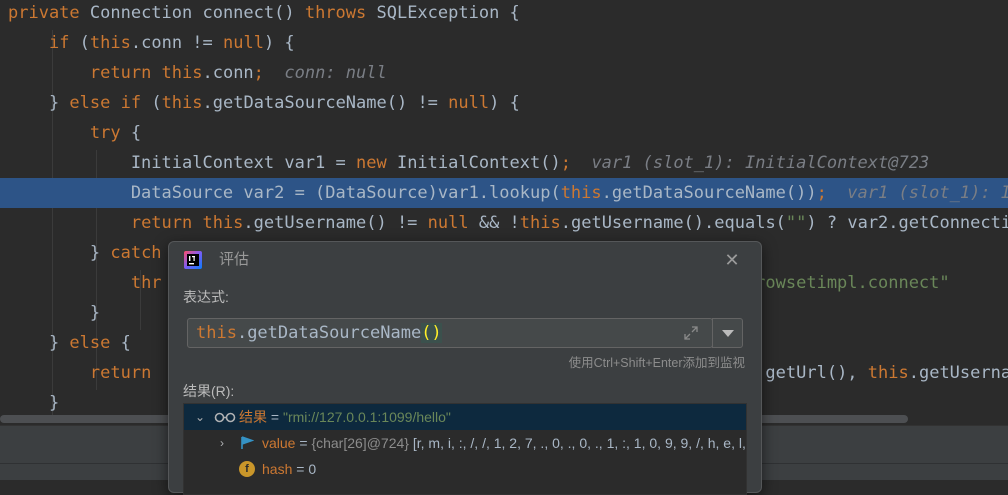  What do you see at coordinates (335, 223) in the screenshot?
I see `code-token: .getUsername() !=` at bounding box center [335, 223].